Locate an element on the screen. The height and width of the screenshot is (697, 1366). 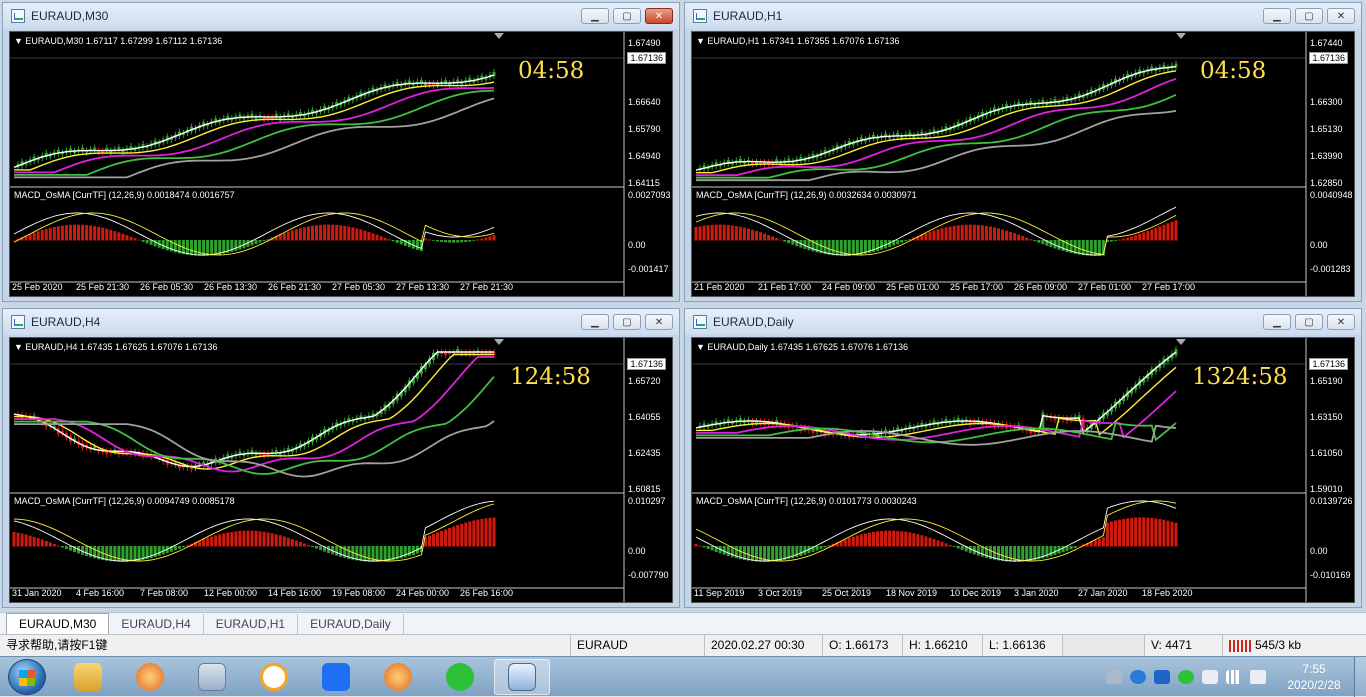
taskbar-mt4-active is located at coordinates (522, 677).